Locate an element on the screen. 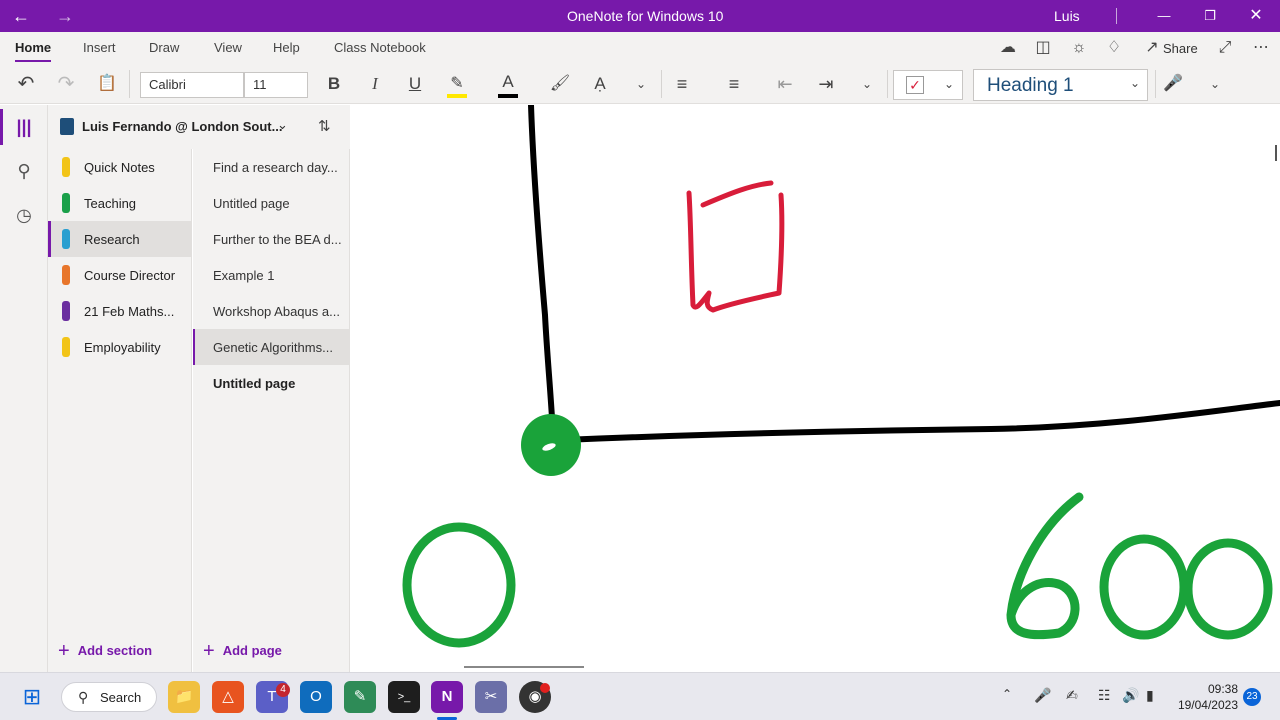 Image resolution: width=1280 pixels, height=720 pixels. fullscreen-icon: ⤢ is located at coordinates (1225, 48).